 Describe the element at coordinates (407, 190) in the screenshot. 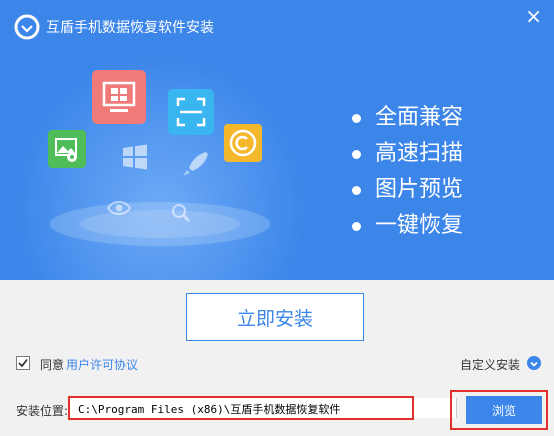

I see `feature-item: 图片预览` at that location.